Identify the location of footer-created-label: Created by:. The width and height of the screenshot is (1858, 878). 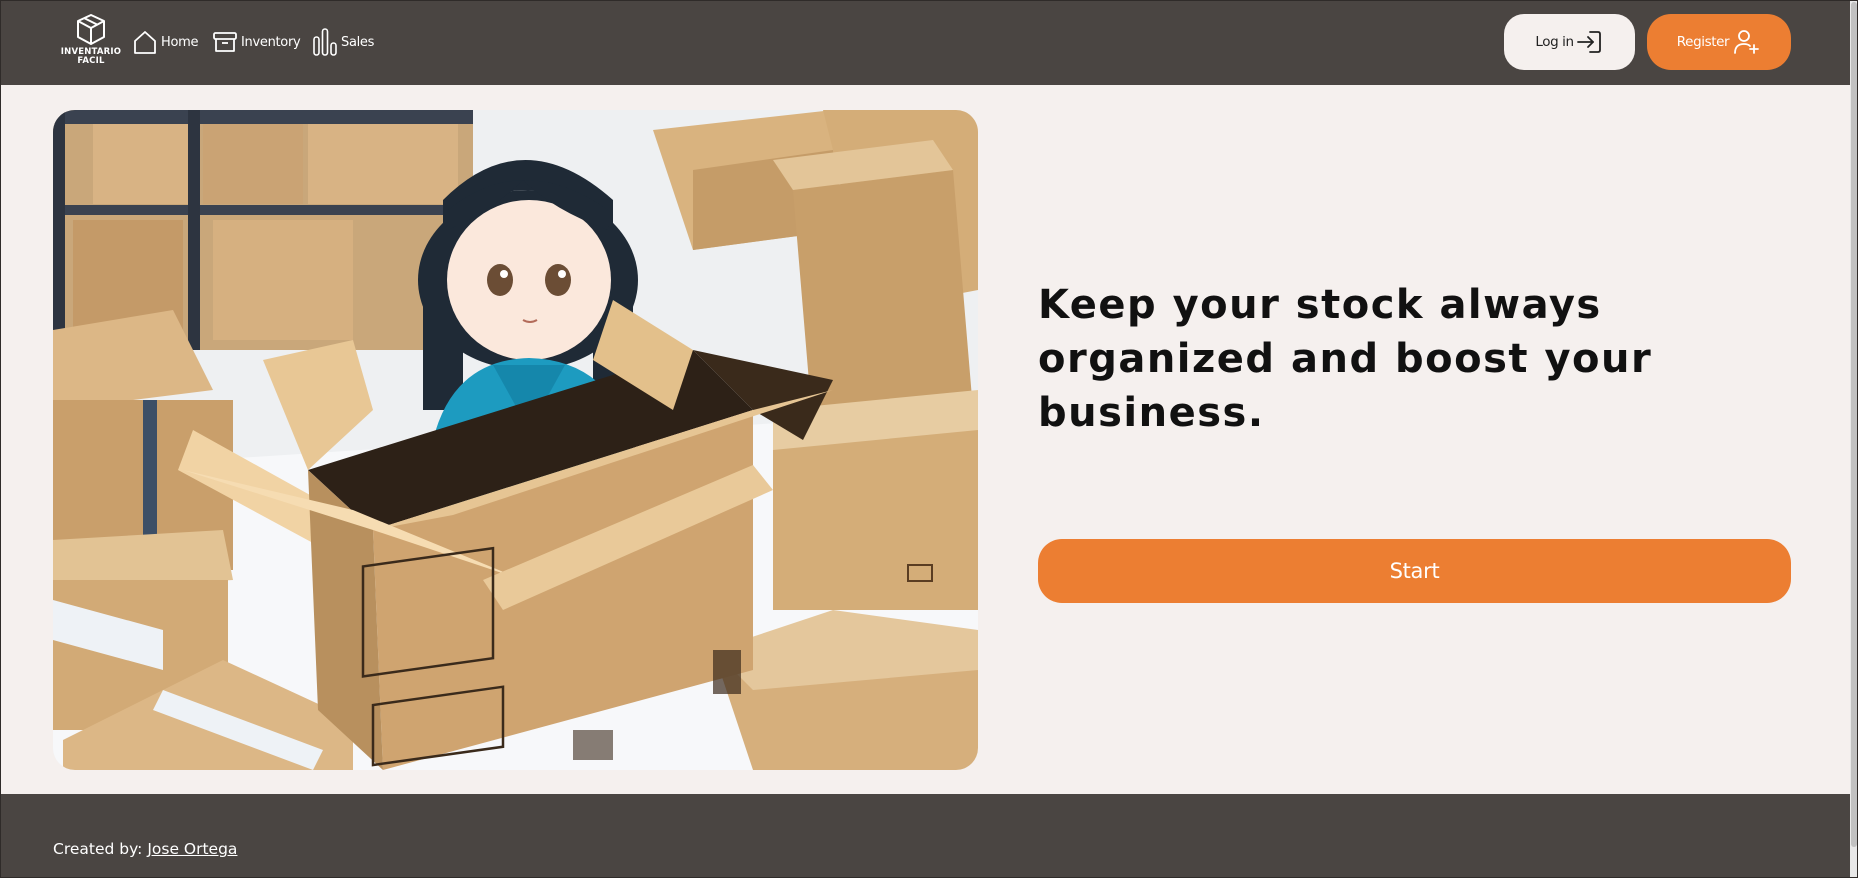
(98, 849).